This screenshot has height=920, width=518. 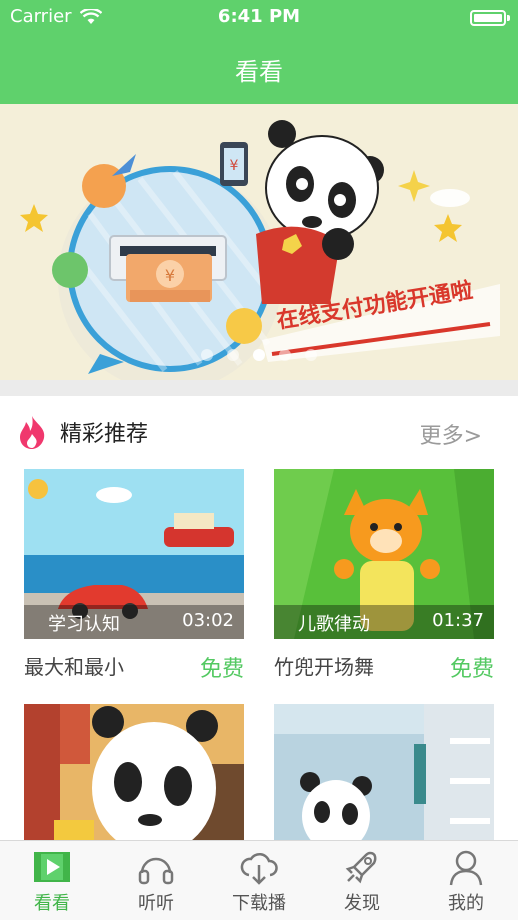 I want to click on carousel-indicator, so click(x=259, y=355).